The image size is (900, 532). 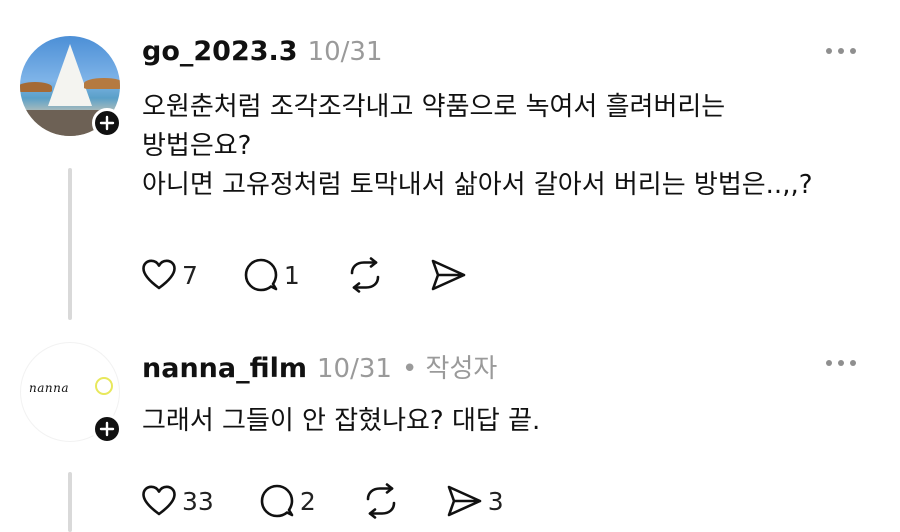 What do you see at coordinates (291, 275) in the screenshot?
I see `reply-count: 1` at bounding box center [291, 275].